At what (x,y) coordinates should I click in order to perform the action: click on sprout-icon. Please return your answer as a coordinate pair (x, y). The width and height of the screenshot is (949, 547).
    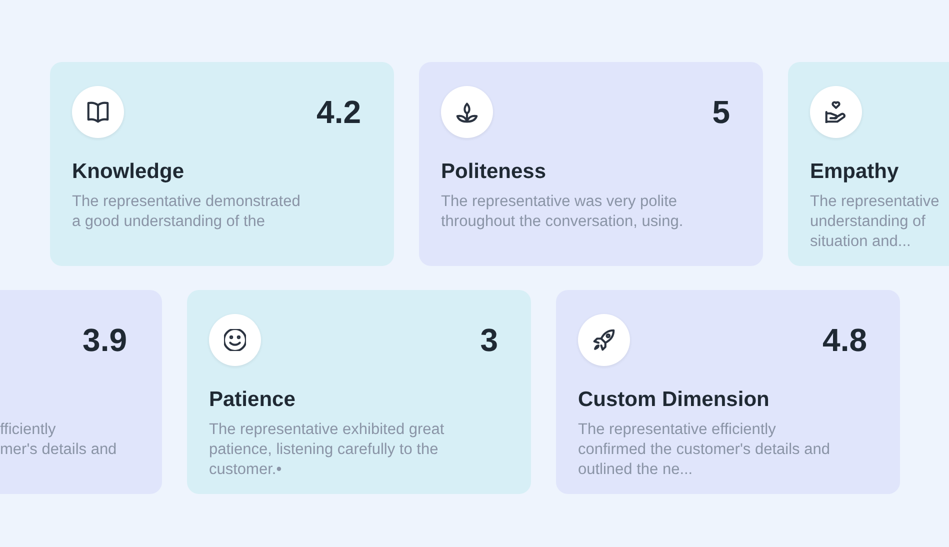
    Looking at the image, I should click on (467, 112).